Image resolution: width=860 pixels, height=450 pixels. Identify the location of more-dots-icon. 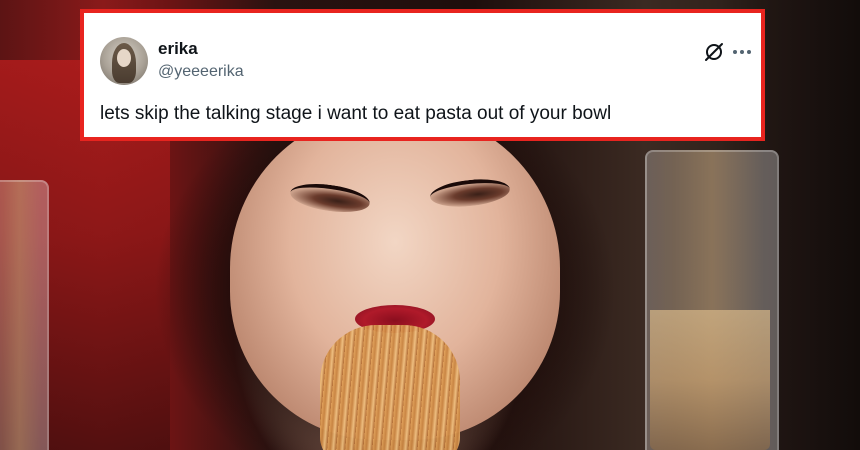
(742, 52).